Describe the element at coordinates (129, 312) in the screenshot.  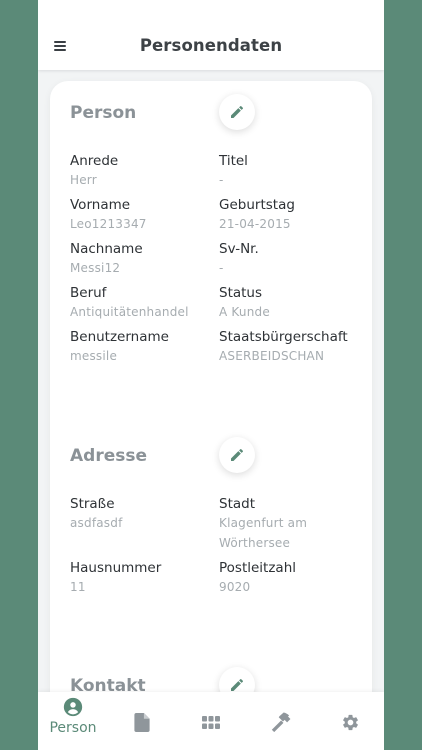
I see `field-value: Antiquitätenhandel` at that location.